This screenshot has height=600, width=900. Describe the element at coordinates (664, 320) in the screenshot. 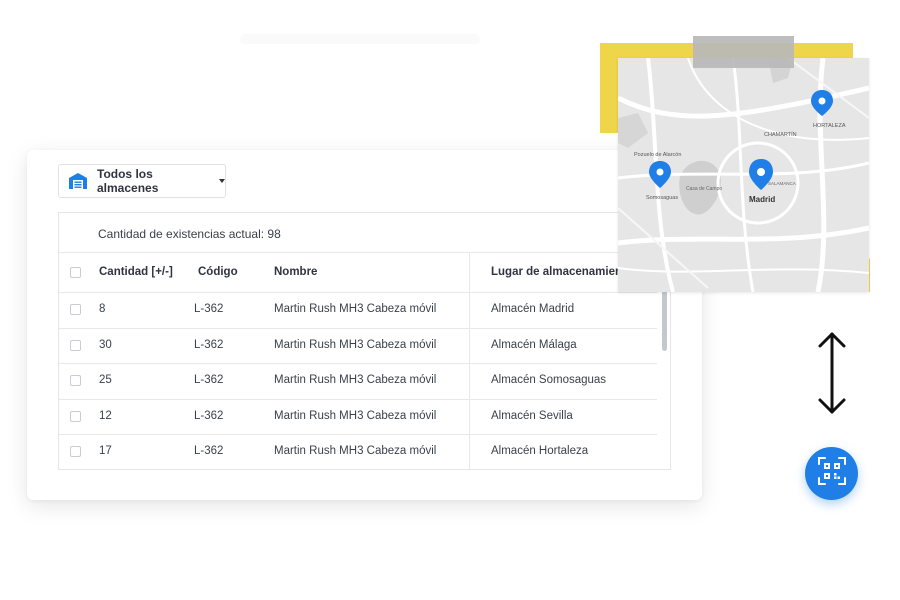

I see `table-scrollbar` at that location.